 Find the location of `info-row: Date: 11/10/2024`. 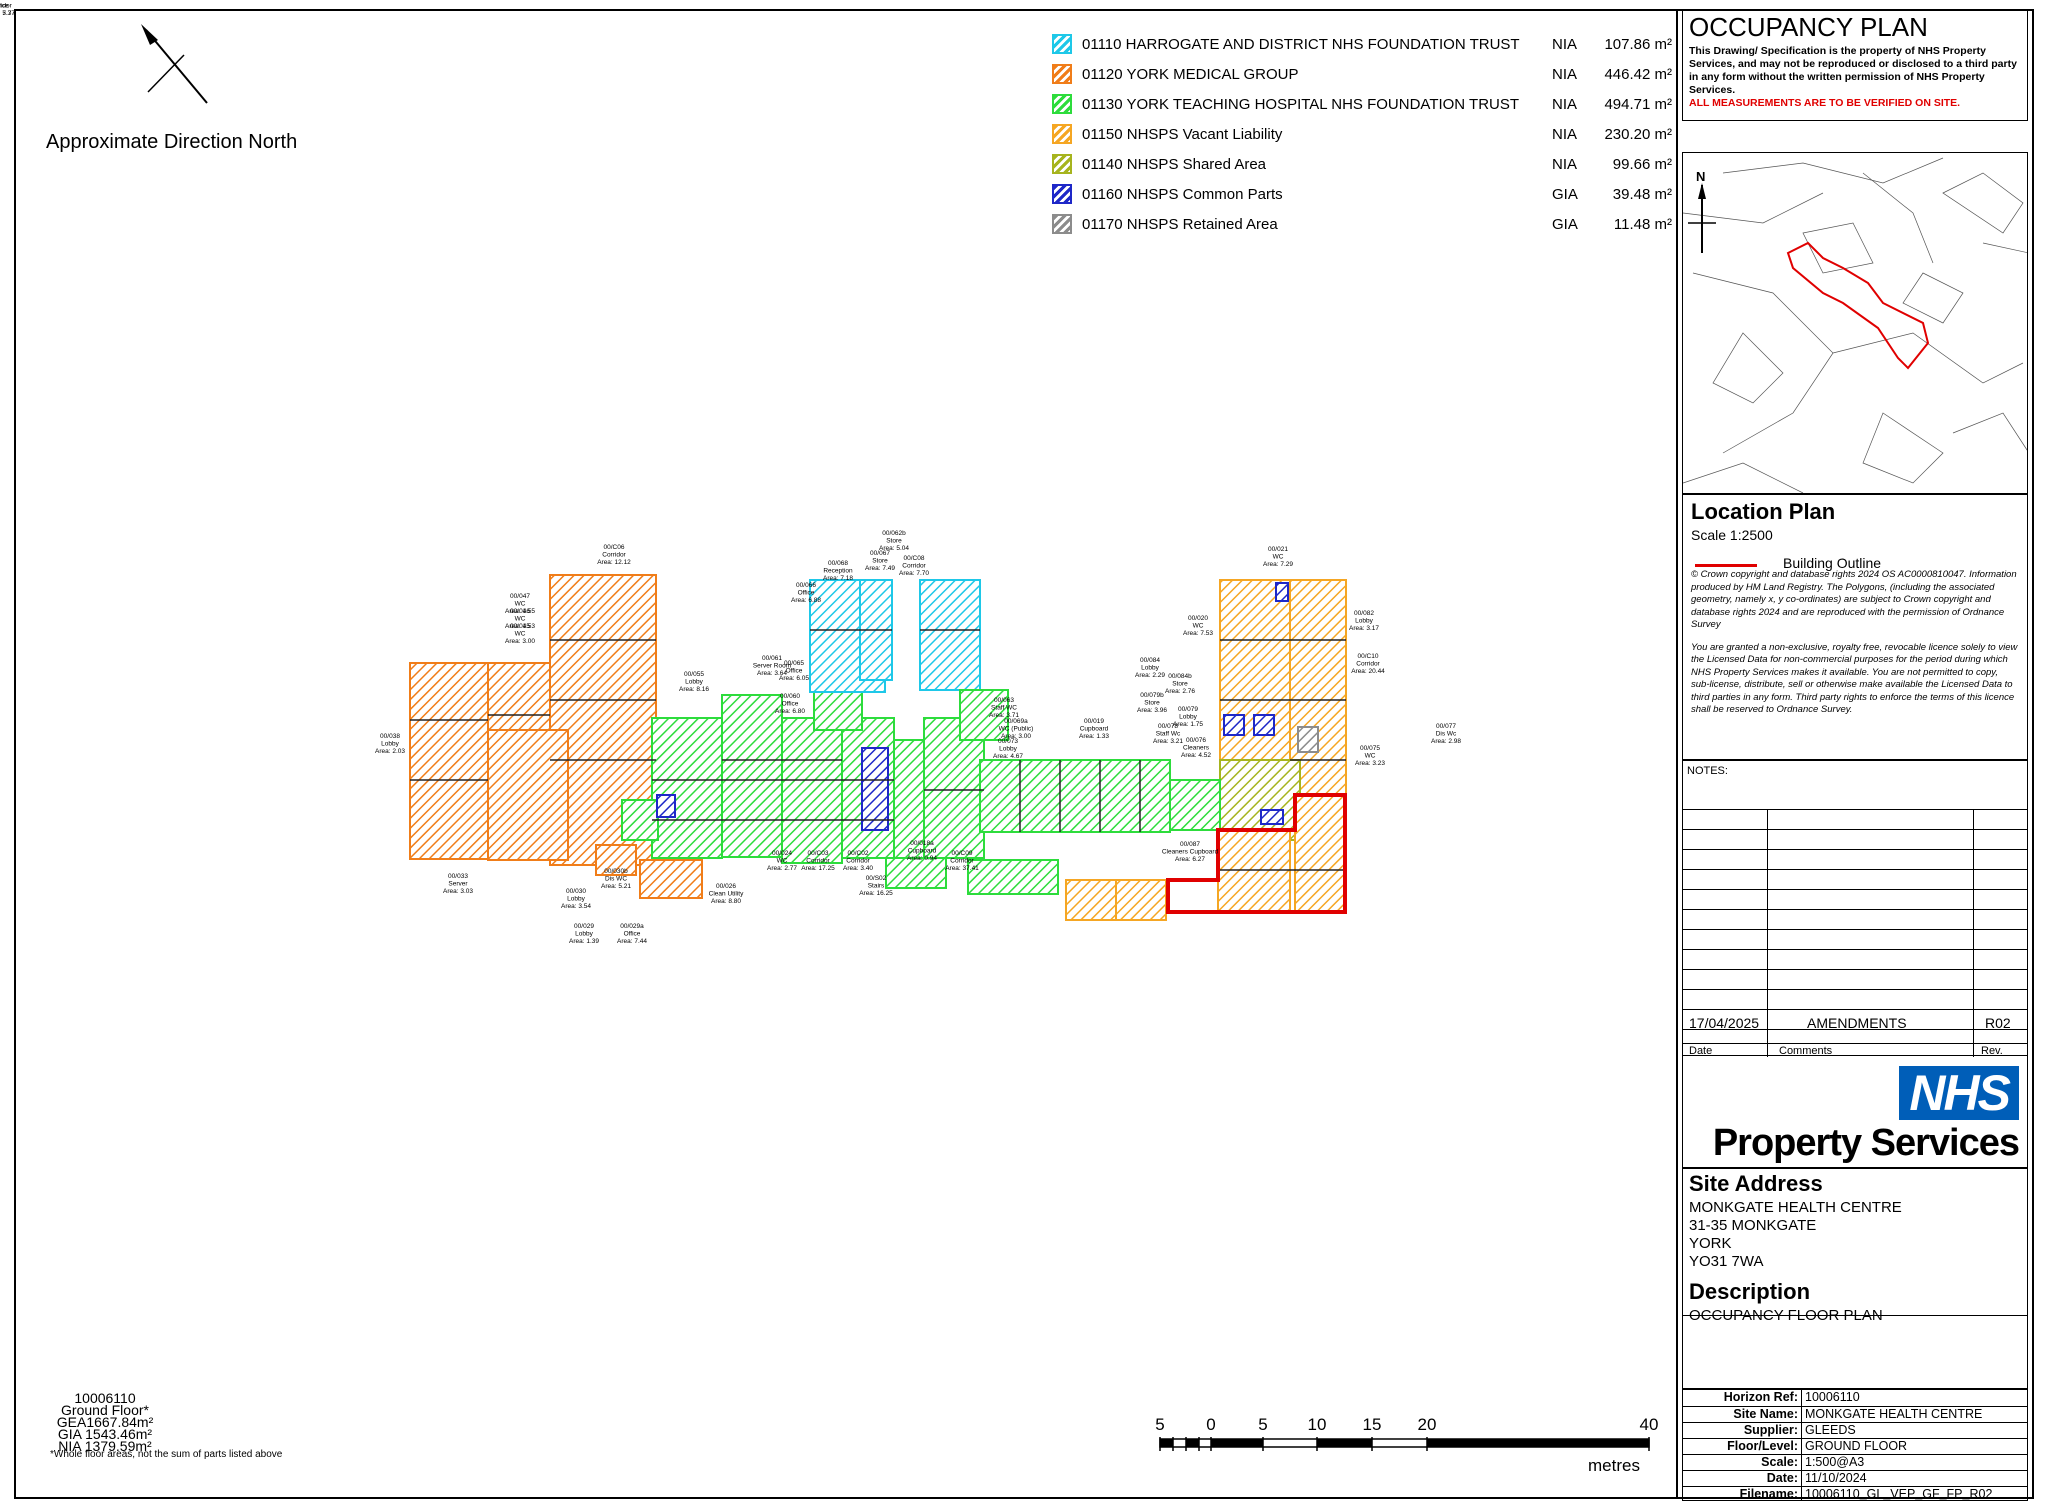

info-row: Date: 11/10/2024 is located at coordinates (1855, 1478).